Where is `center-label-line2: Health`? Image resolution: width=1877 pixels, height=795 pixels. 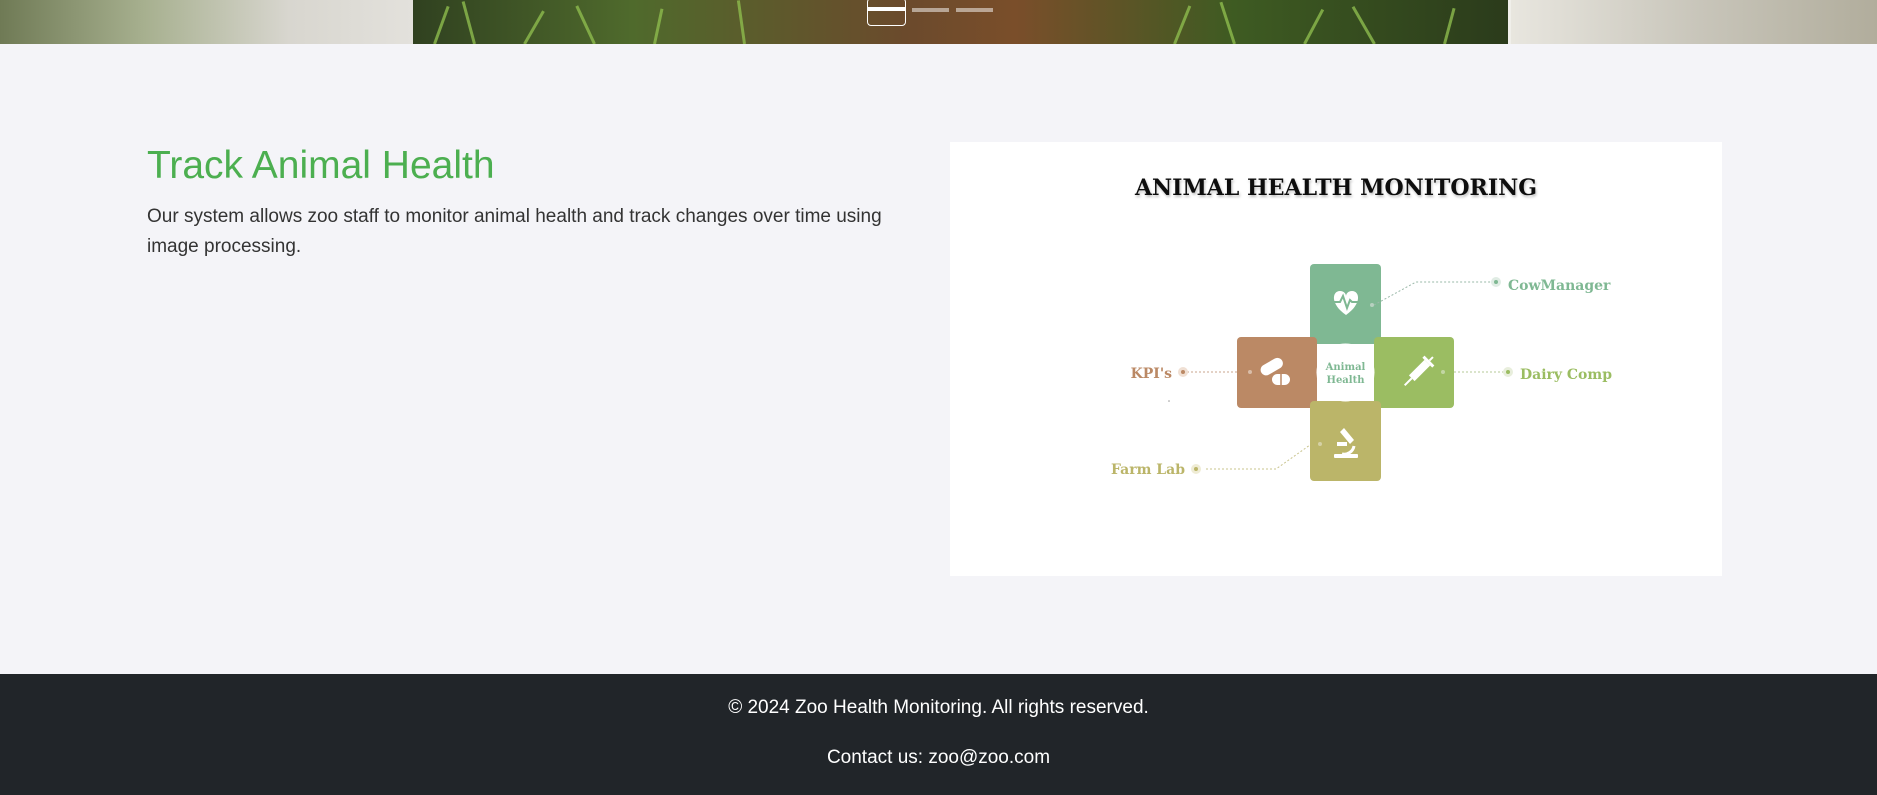
center-label-line2: Health is located at coordinates (1346, 380).